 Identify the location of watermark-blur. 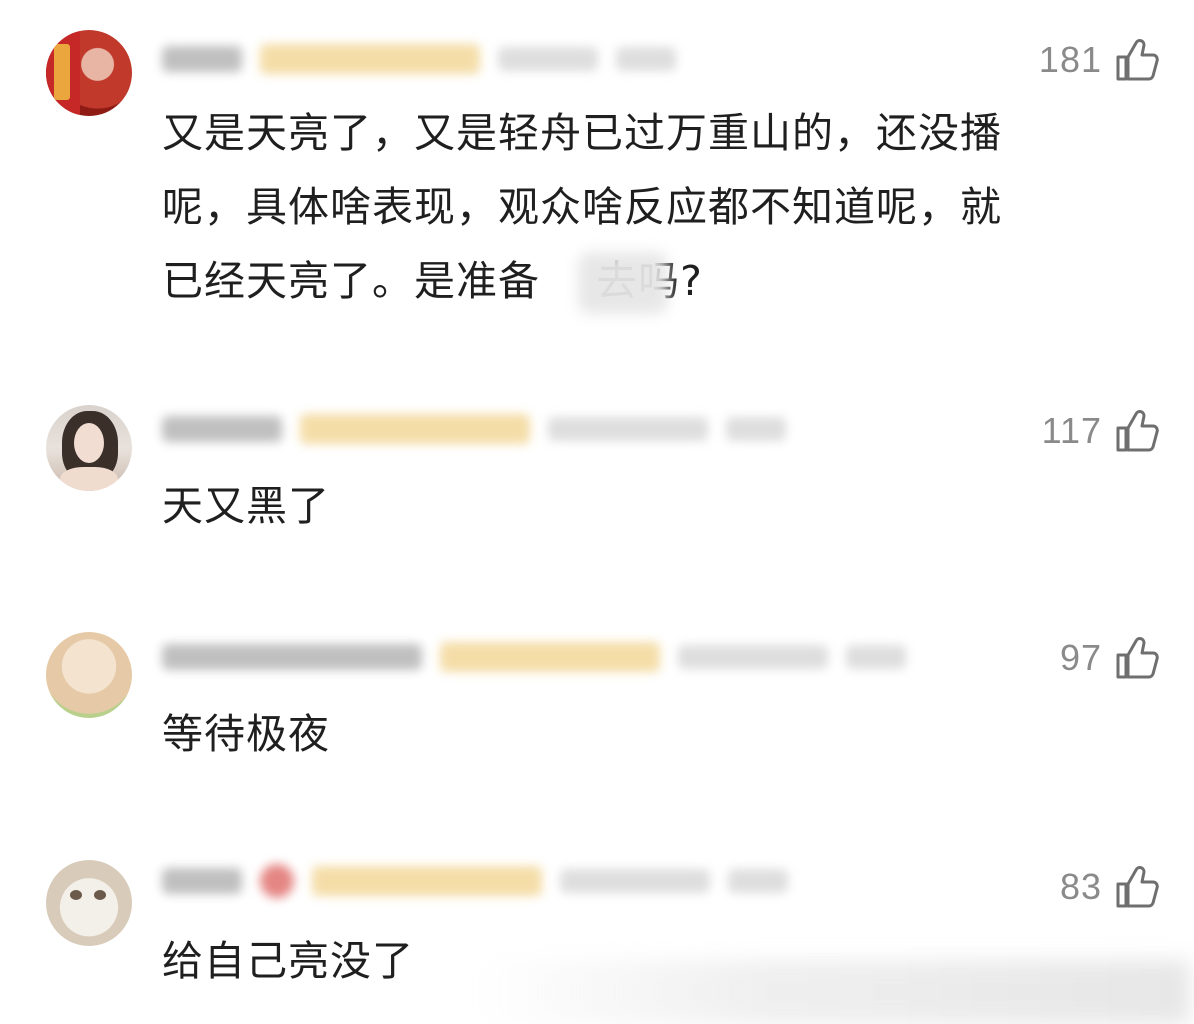
(830, 992).